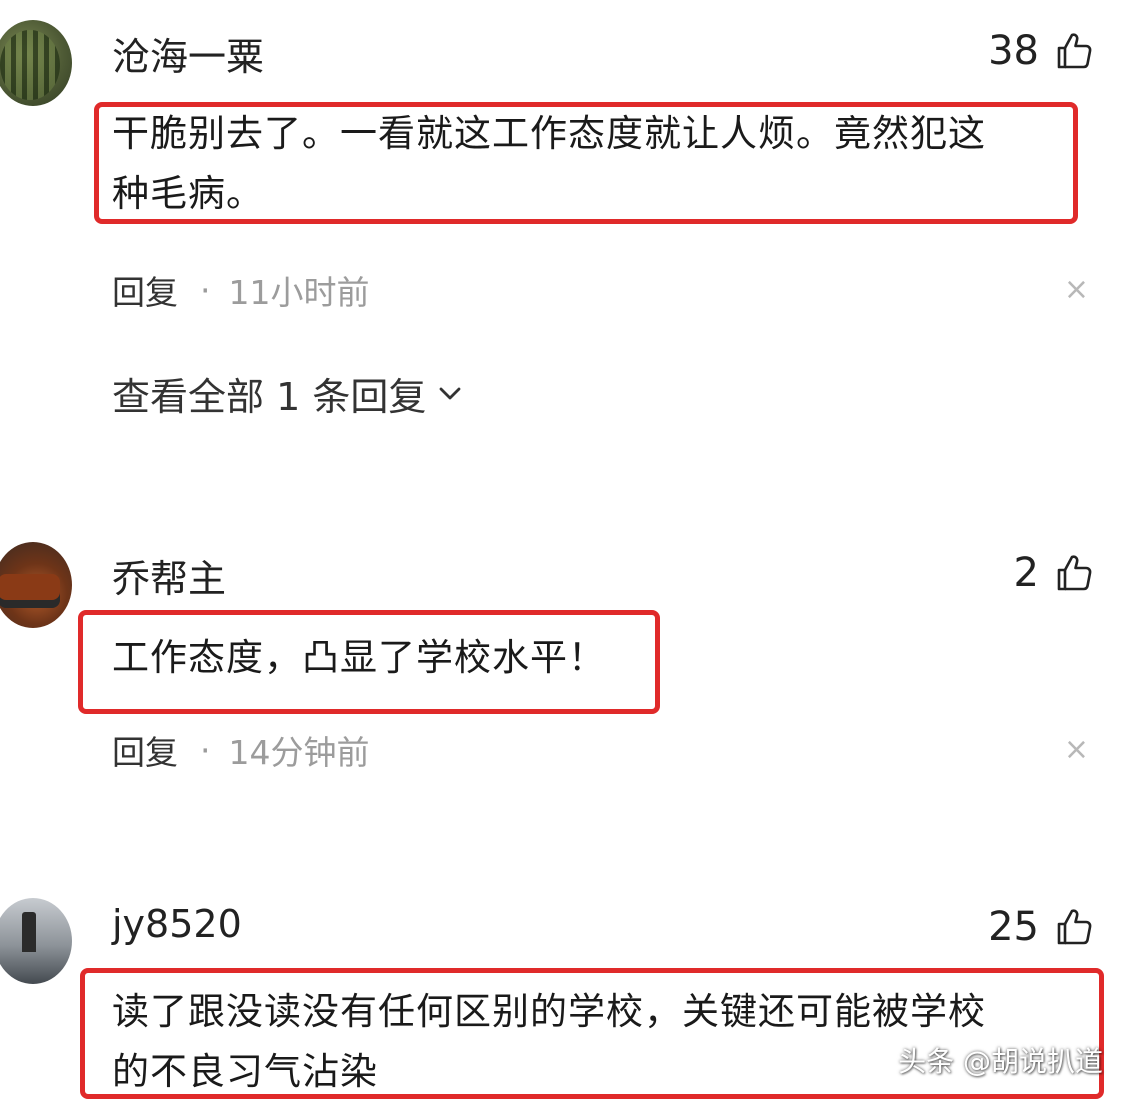 The width and height of the screenshot is (1129, 1102). I want to click on view-replies-label: 查看全部 1 条回复, so click(269, 397).